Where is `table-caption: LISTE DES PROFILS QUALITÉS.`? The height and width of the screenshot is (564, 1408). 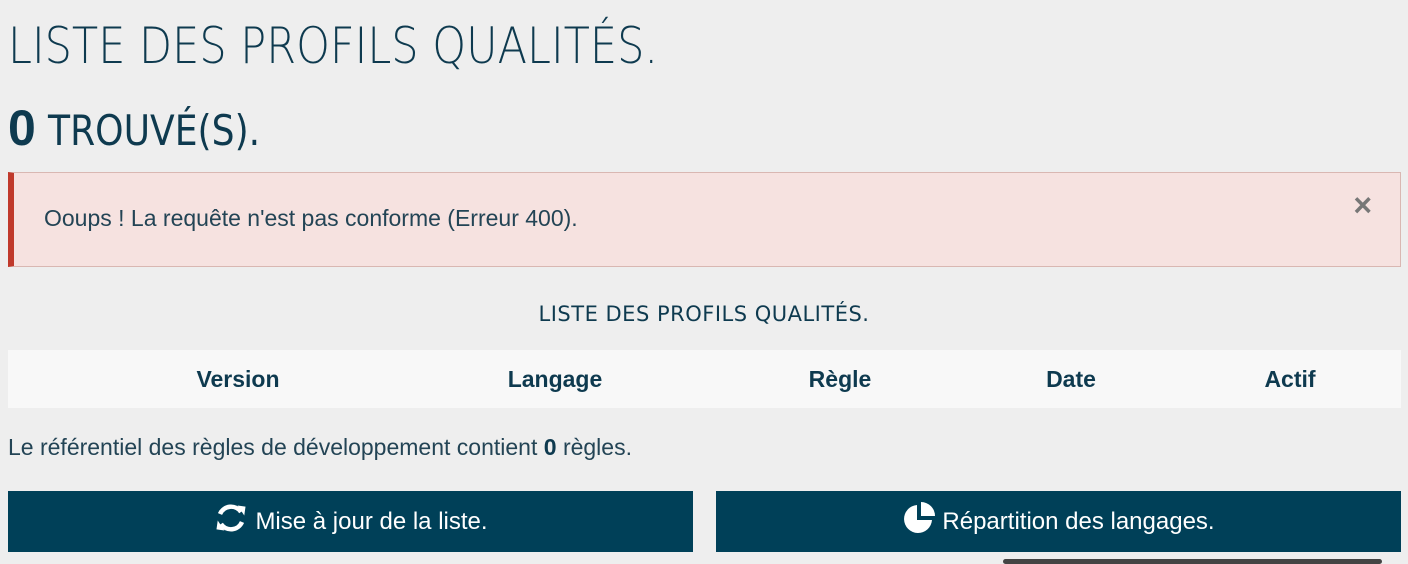 table-caption: LISTE DES PROFILS QUALITÉS. is located at coordinates (704, 314).